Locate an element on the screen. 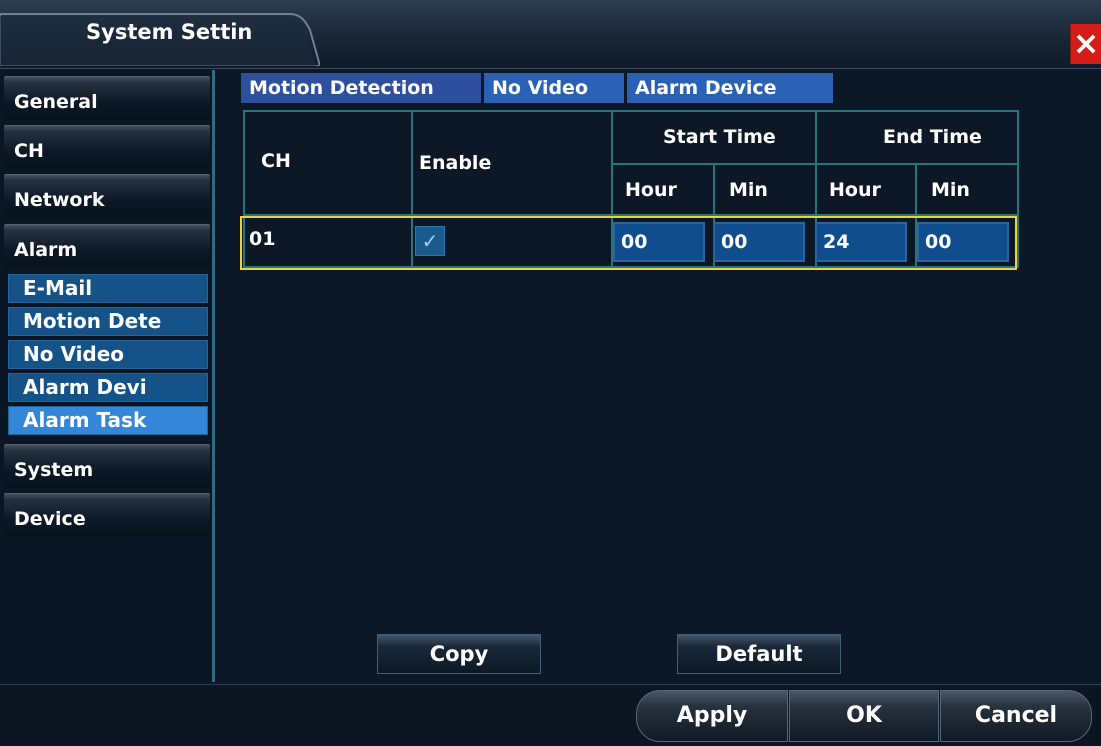 This screenshot has width=1101, height=746. nav-item-label: General is located at coordinates (56, 102).